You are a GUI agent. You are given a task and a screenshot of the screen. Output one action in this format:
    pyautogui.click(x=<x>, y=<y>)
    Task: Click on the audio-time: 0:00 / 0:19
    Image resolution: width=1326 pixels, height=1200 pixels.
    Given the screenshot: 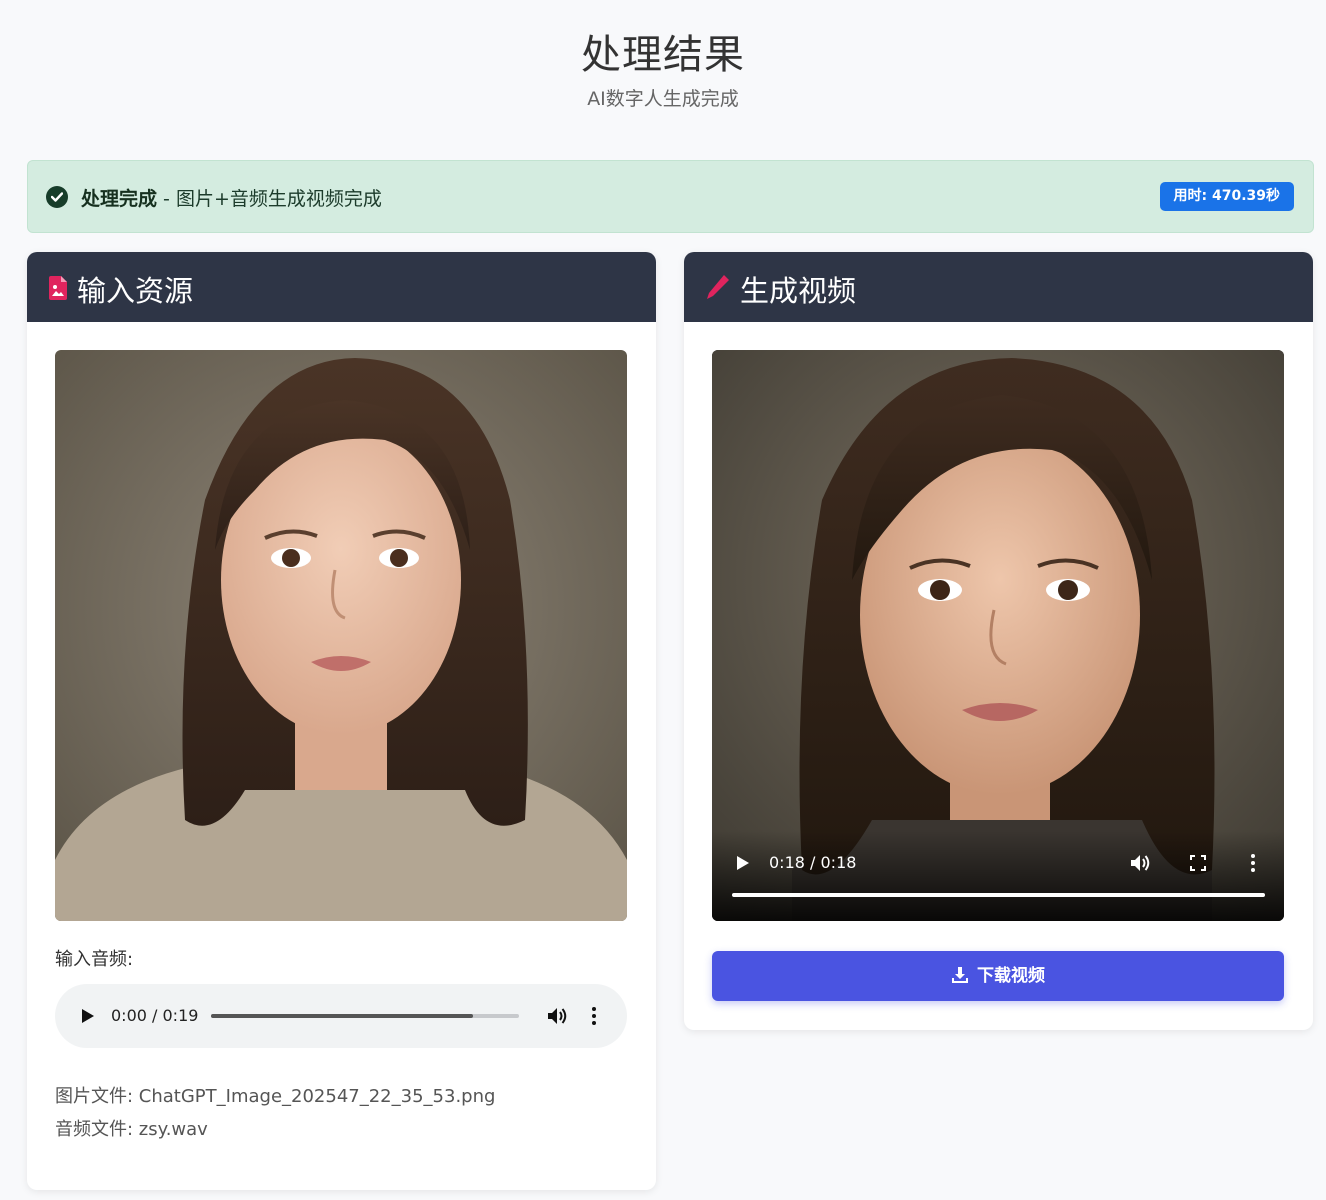 What is the action you would take?
    pyautogui.click(x=155, y=1015)
    